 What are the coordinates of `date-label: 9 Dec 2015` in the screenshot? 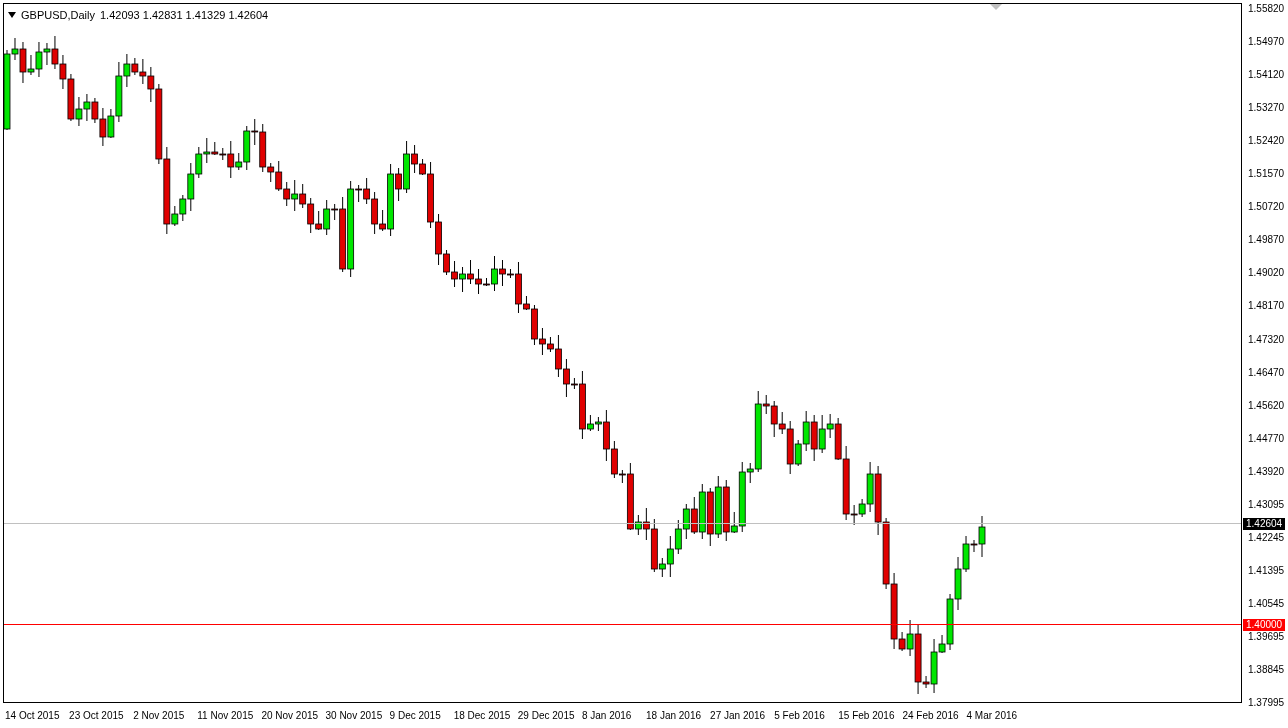 It's located at (415, 716).